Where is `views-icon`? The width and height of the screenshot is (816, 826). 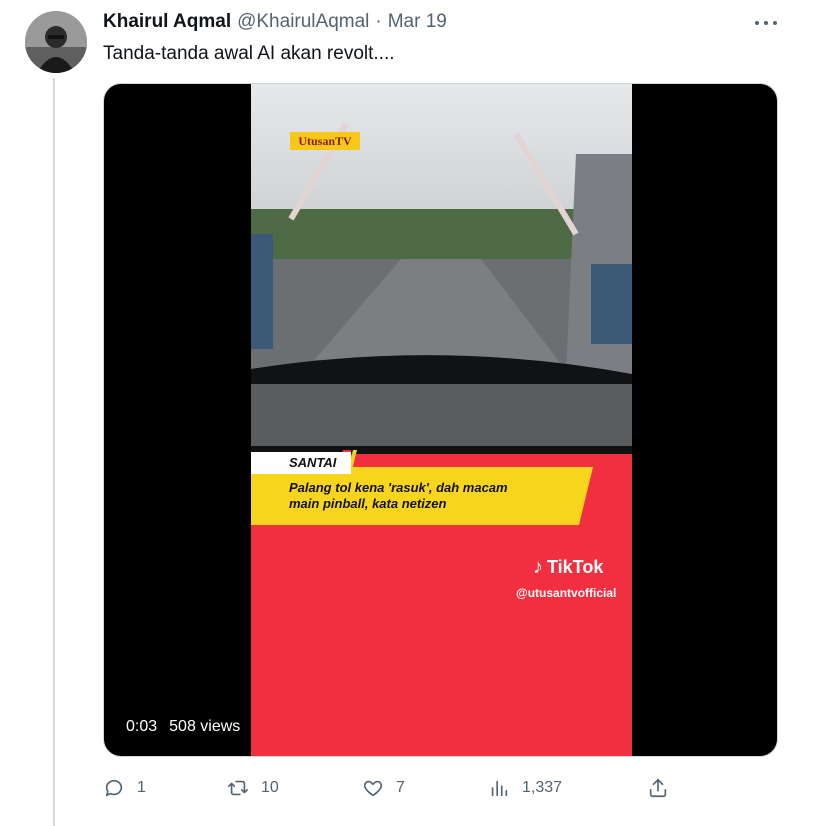
views-icon is located at coordinates (499, 788).